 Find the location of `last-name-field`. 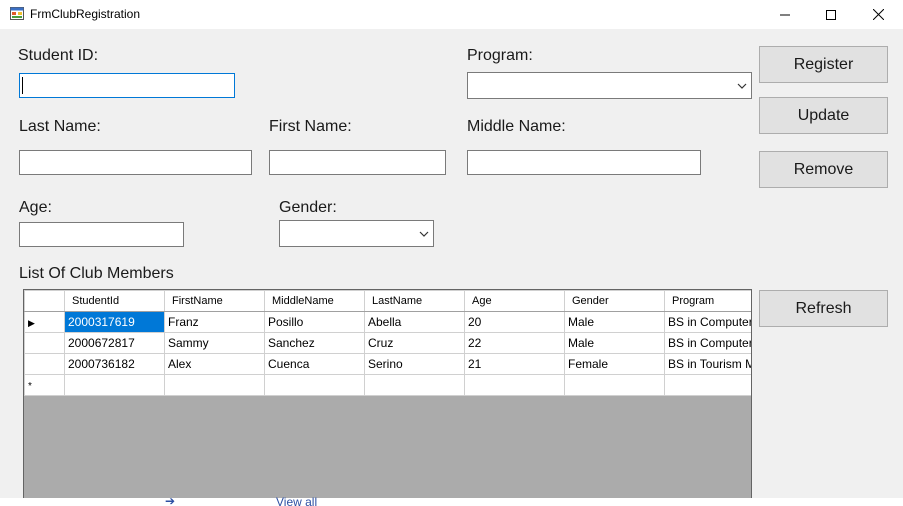

last-name-field is located at coordinates (135, 162).